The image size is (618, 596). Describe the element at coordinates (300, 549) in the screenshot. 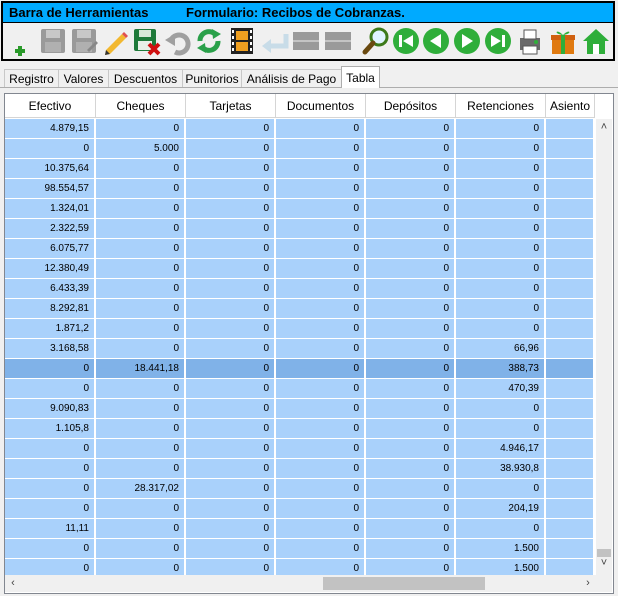

I see `table-row: 0 0 0 0 0 1.500` at that location.